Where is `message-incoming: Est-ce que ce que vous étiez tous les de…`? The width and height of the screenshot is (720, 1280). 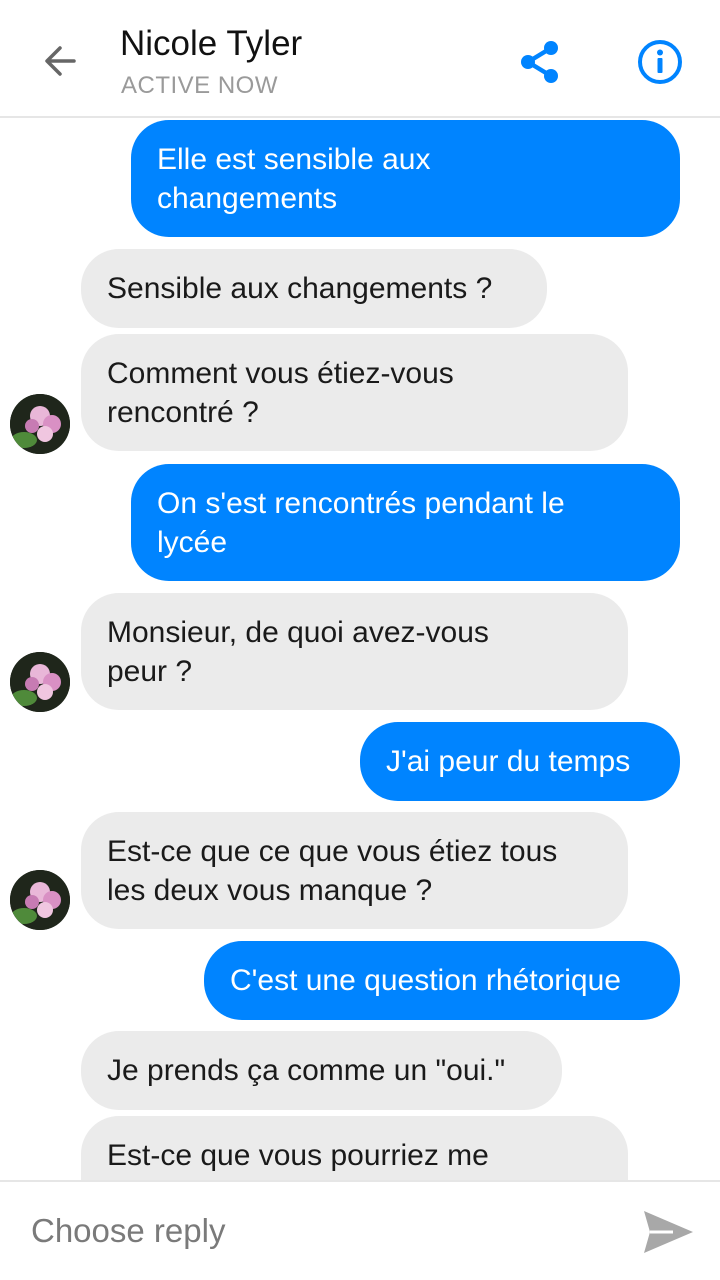
message-incoming: Est-ce que ce que vous étiez tous les de… is located at coordinates (354, 870).